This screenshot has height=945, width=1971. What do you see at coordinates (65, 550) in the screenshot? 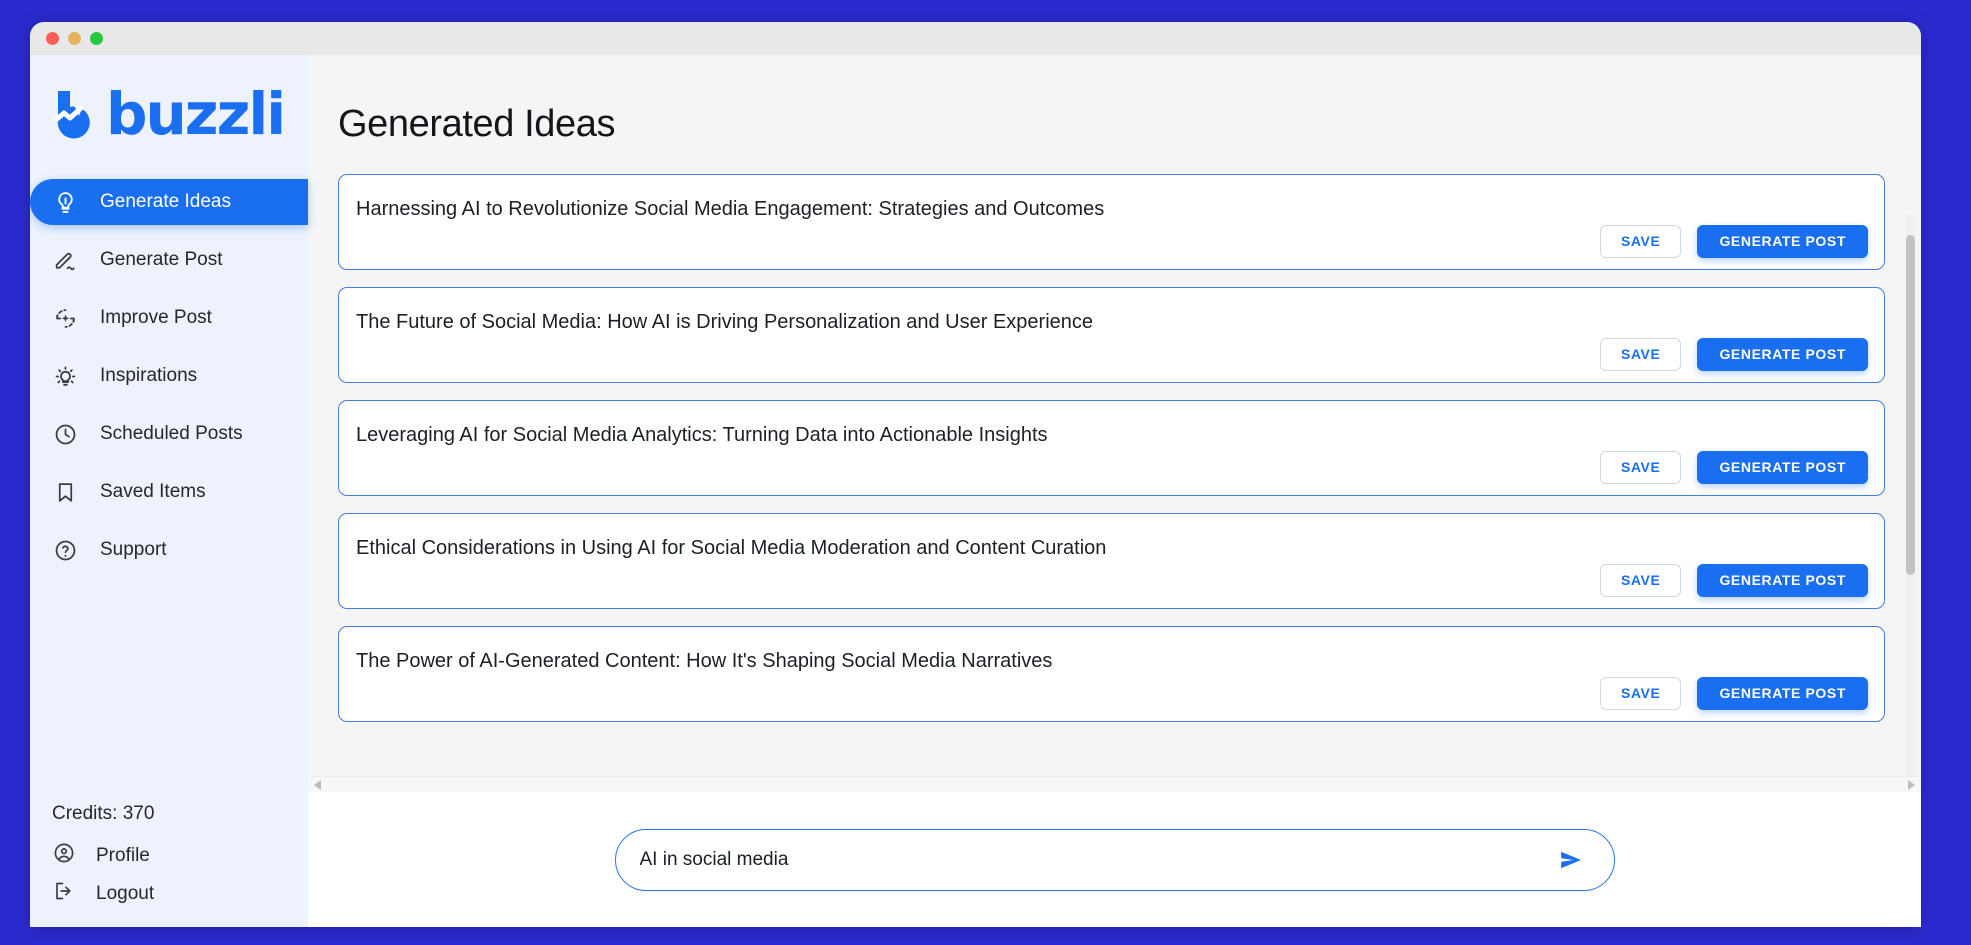
I see `question-circle-icon` at bounding box center [65, 550].